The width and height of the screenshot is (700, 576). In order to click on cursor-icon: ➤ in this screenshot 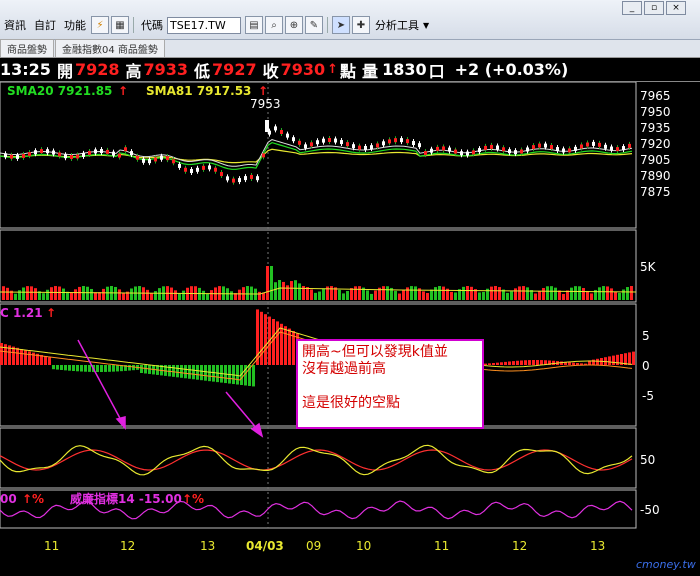, I will do `click(341, 25)`.